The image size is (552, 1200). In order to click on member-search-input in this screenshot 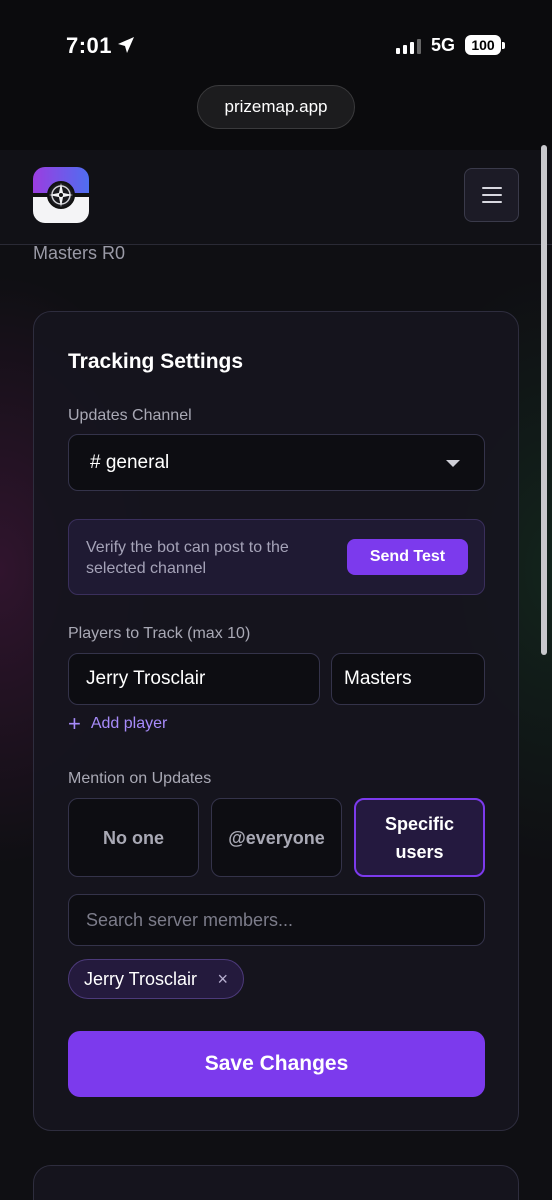, I will do `click(276, 920)`.